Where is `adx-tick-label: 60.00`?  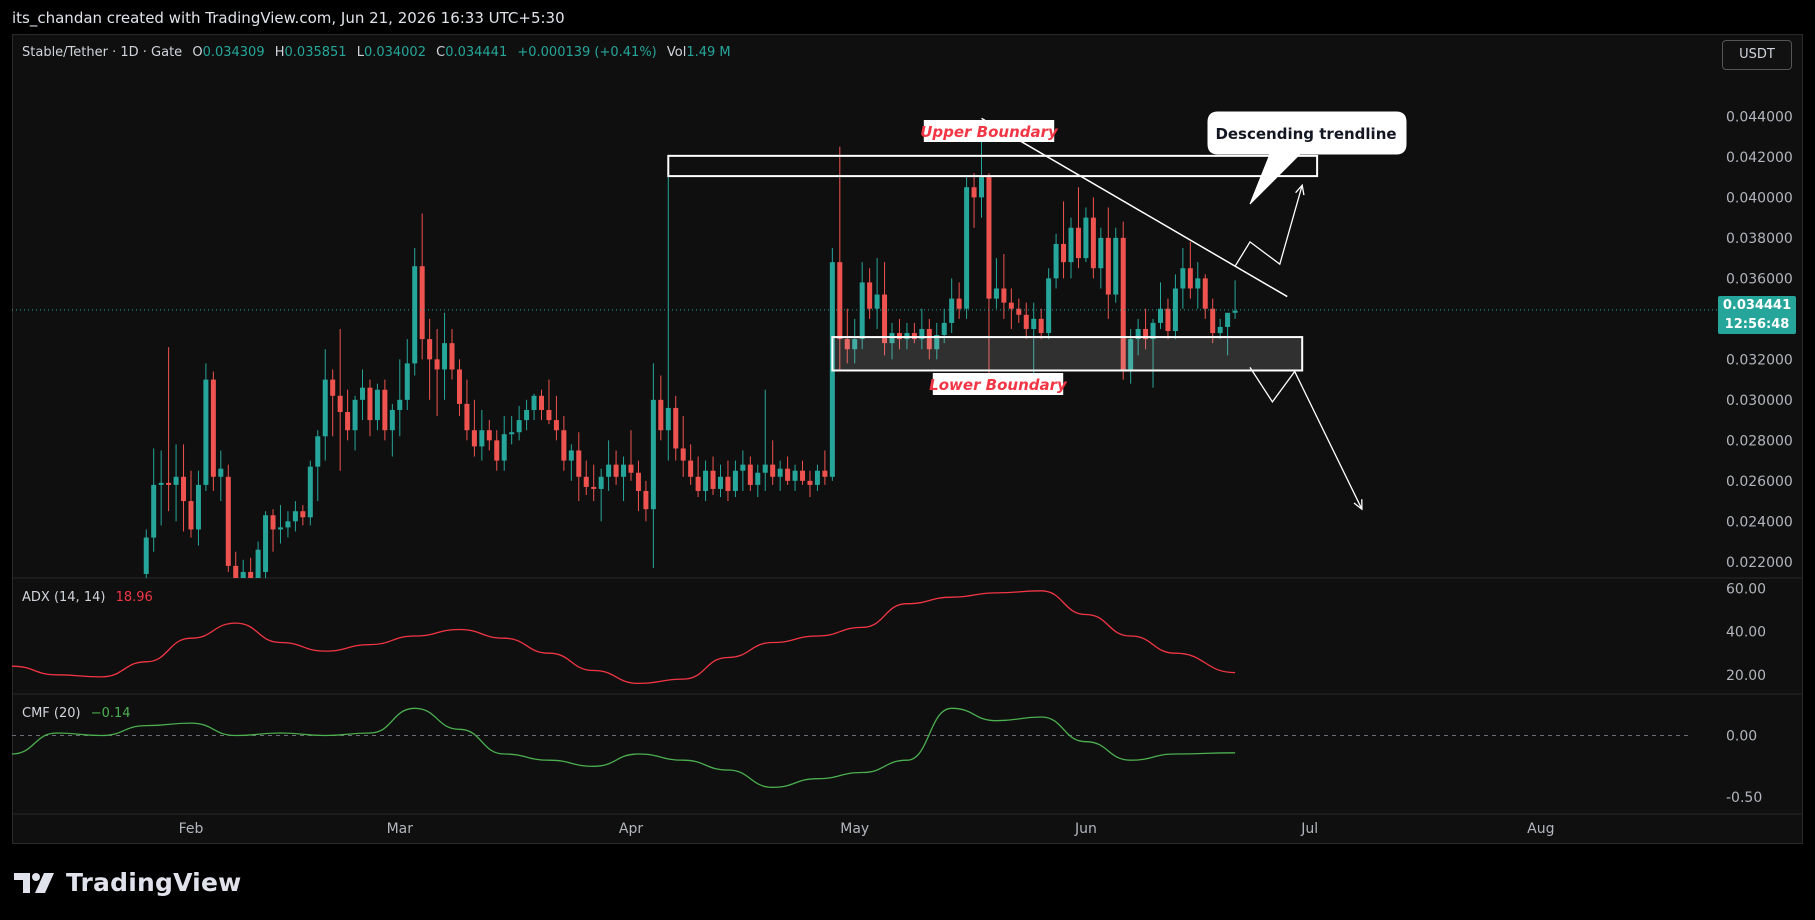
adx-tick-label: 60.00 is located at coordinates (1746, 590).